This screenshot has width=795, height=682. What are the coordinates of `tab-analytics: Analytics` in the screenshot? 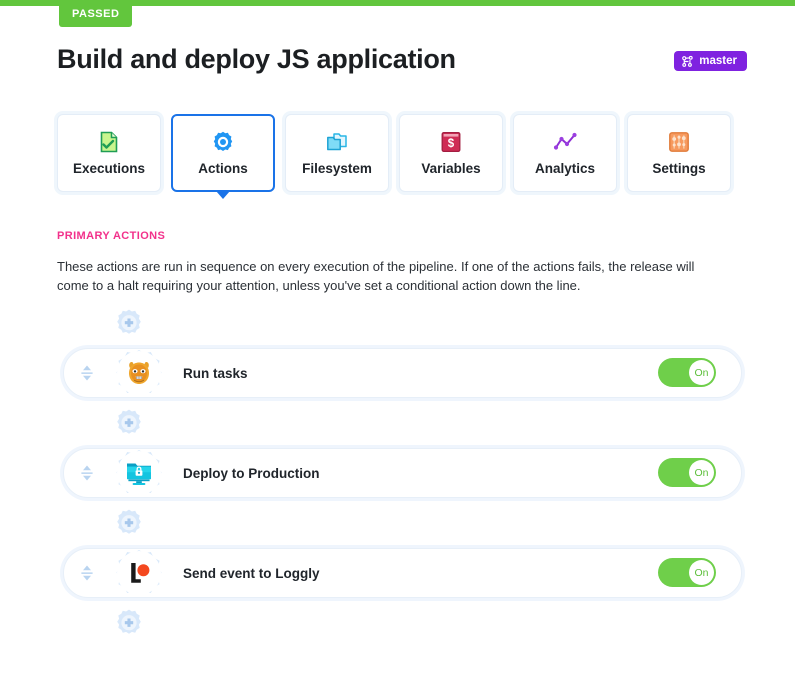 It's located at (565, 153).